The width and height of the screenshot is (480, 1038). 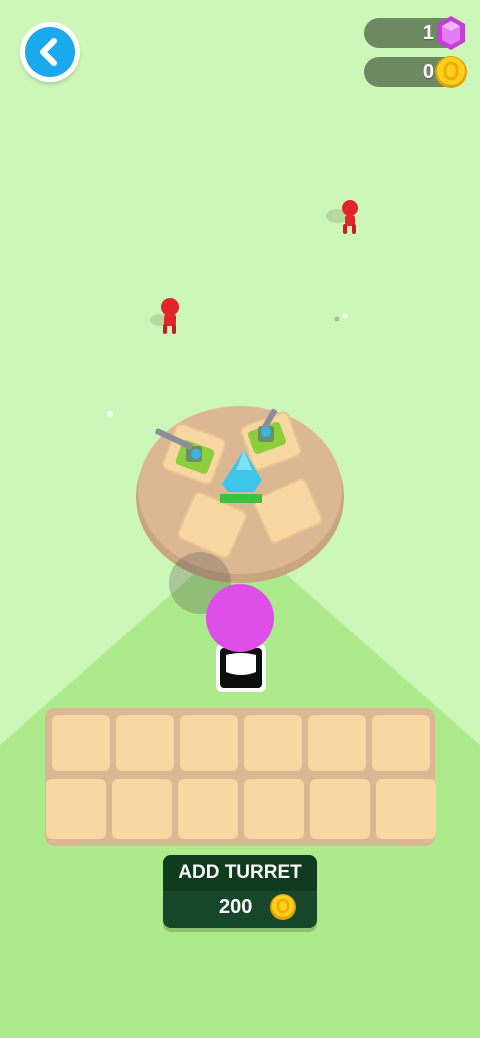 I want to click on back-button, so click(x=50, y=52).